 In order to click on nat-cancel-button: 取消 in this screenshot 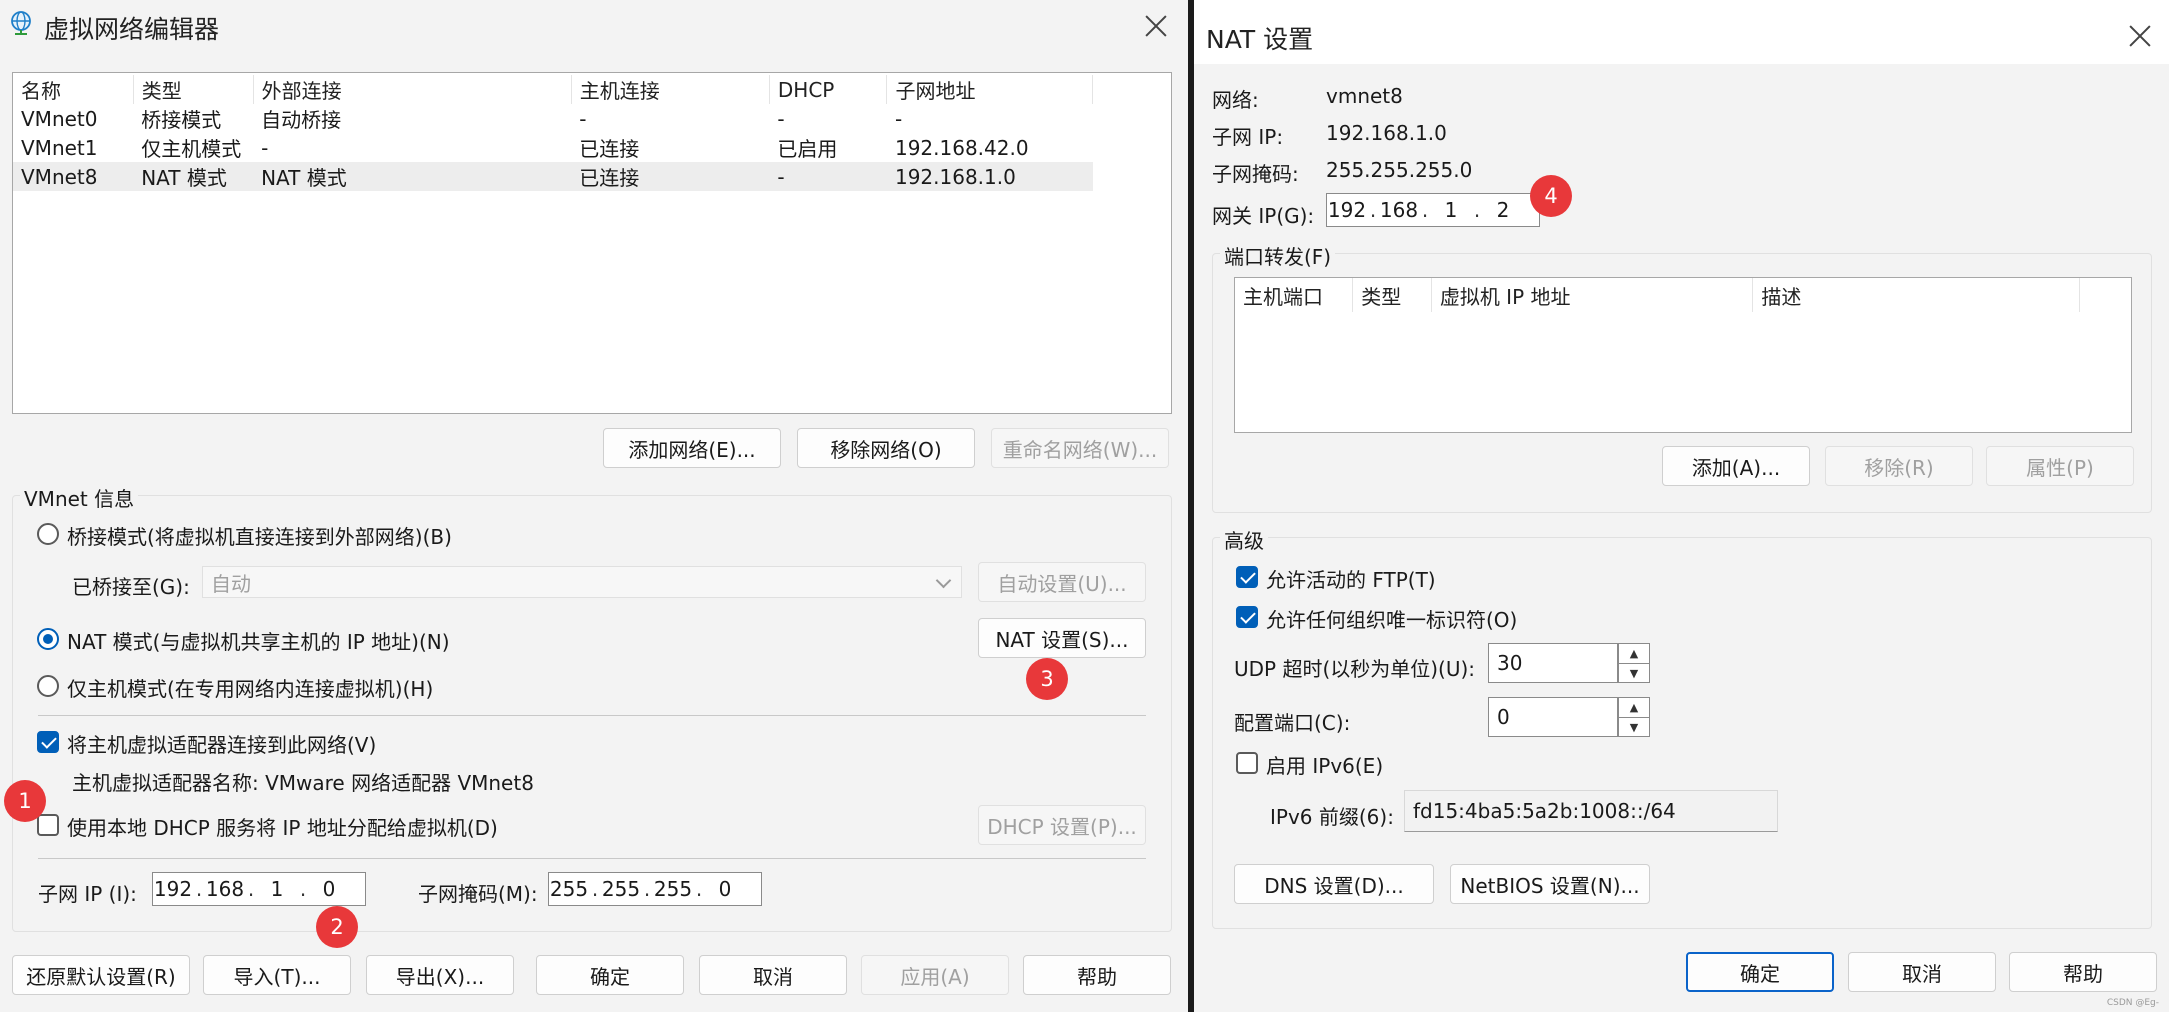, I will do `click(1922, 972)`.